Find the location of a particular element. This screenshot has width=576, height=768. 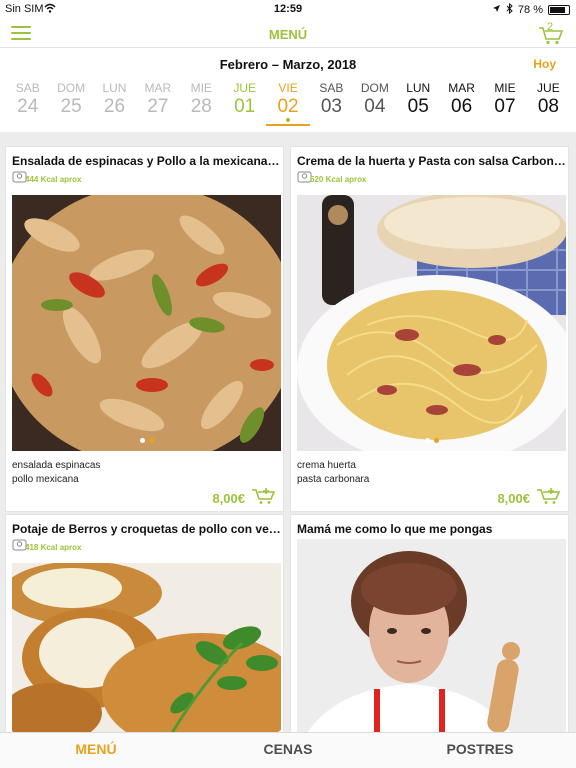

day-number: 01 is located at coordinates (245, 106).